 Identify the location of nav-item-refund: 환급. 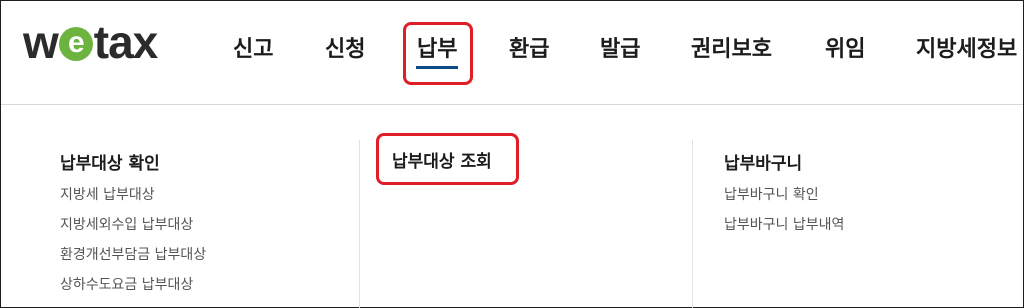
(529, 47).